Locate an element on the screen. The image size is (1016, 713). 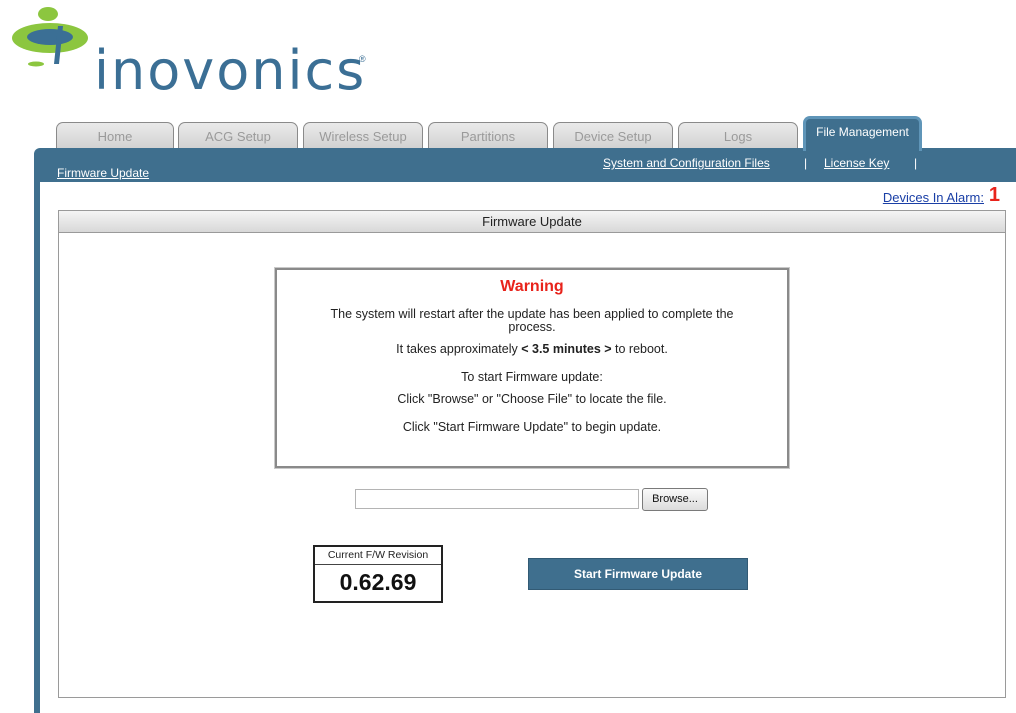
tab-wireless-setup: Wireless Setup is located at coordinates (363, 136).